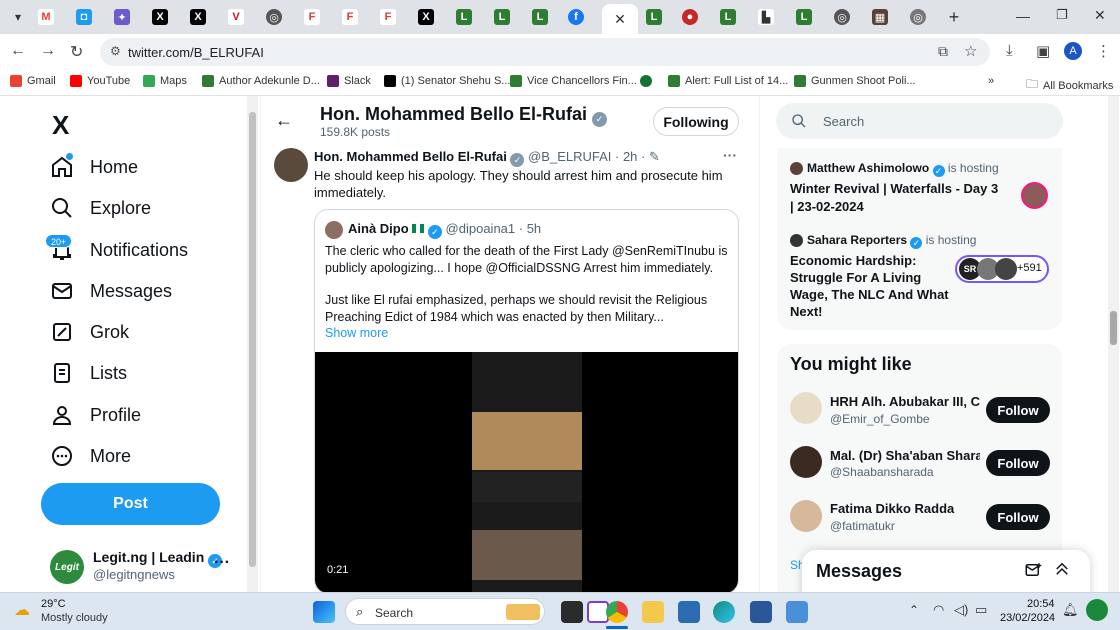 The height and width of the screenshot is (630, 1120). Describe the element at coordinates (160, 17) in the screenshot. I see `tab-x-1: X` at that location.